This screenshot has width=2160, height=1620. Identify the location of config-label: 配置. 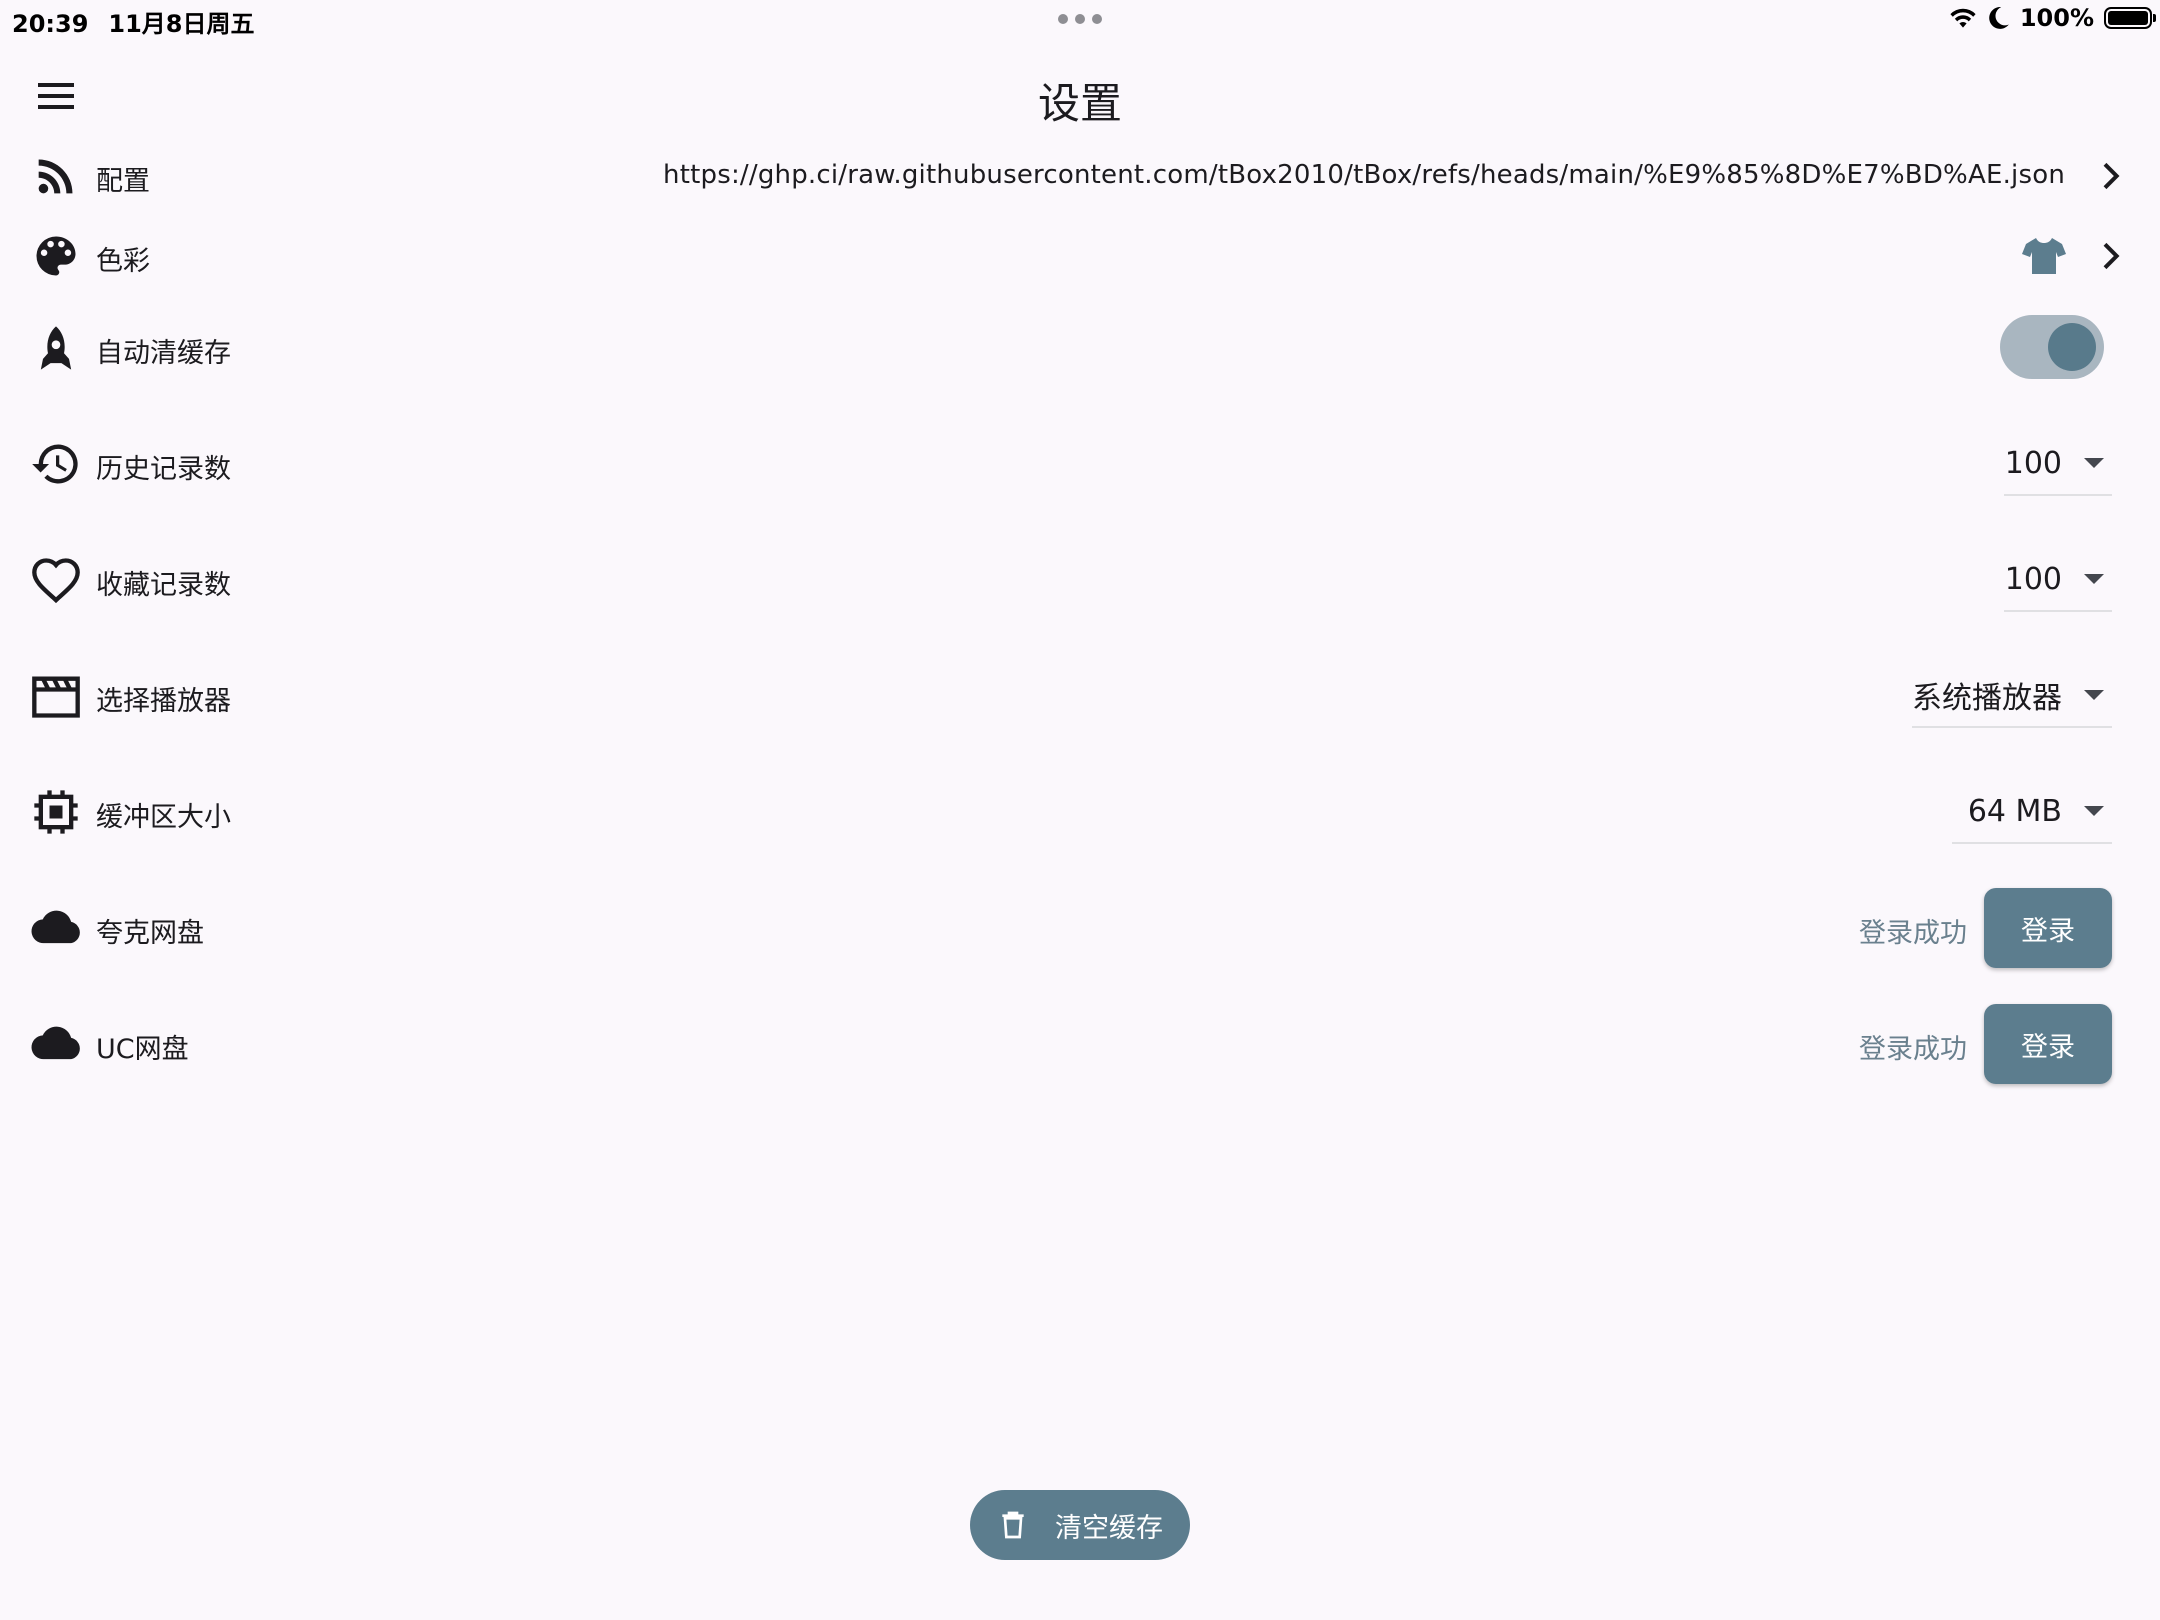
(123, 181).